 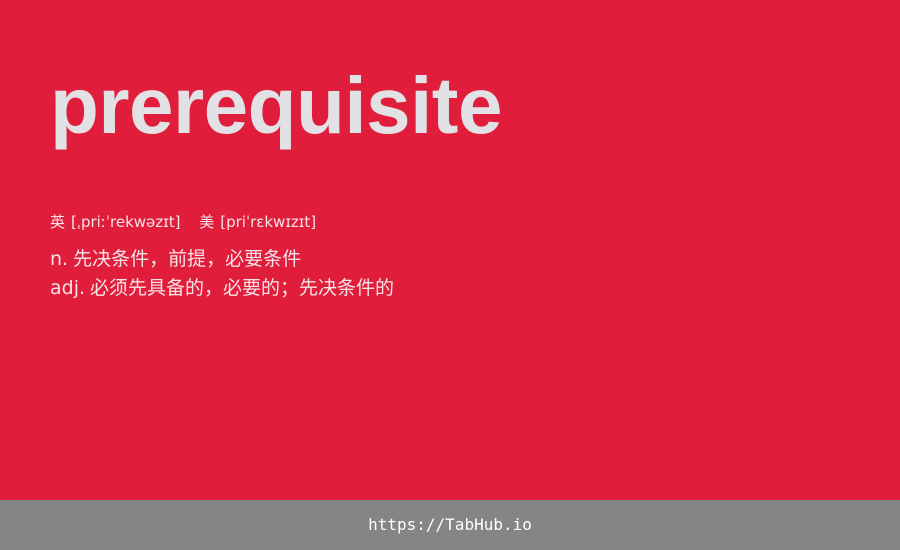 What do you see at coordinates (268, 222) in the screenshot?
I see `phonetic-us-ipa: [priˈrɛkwɪzɪt]` at bounding box center [268, 222].